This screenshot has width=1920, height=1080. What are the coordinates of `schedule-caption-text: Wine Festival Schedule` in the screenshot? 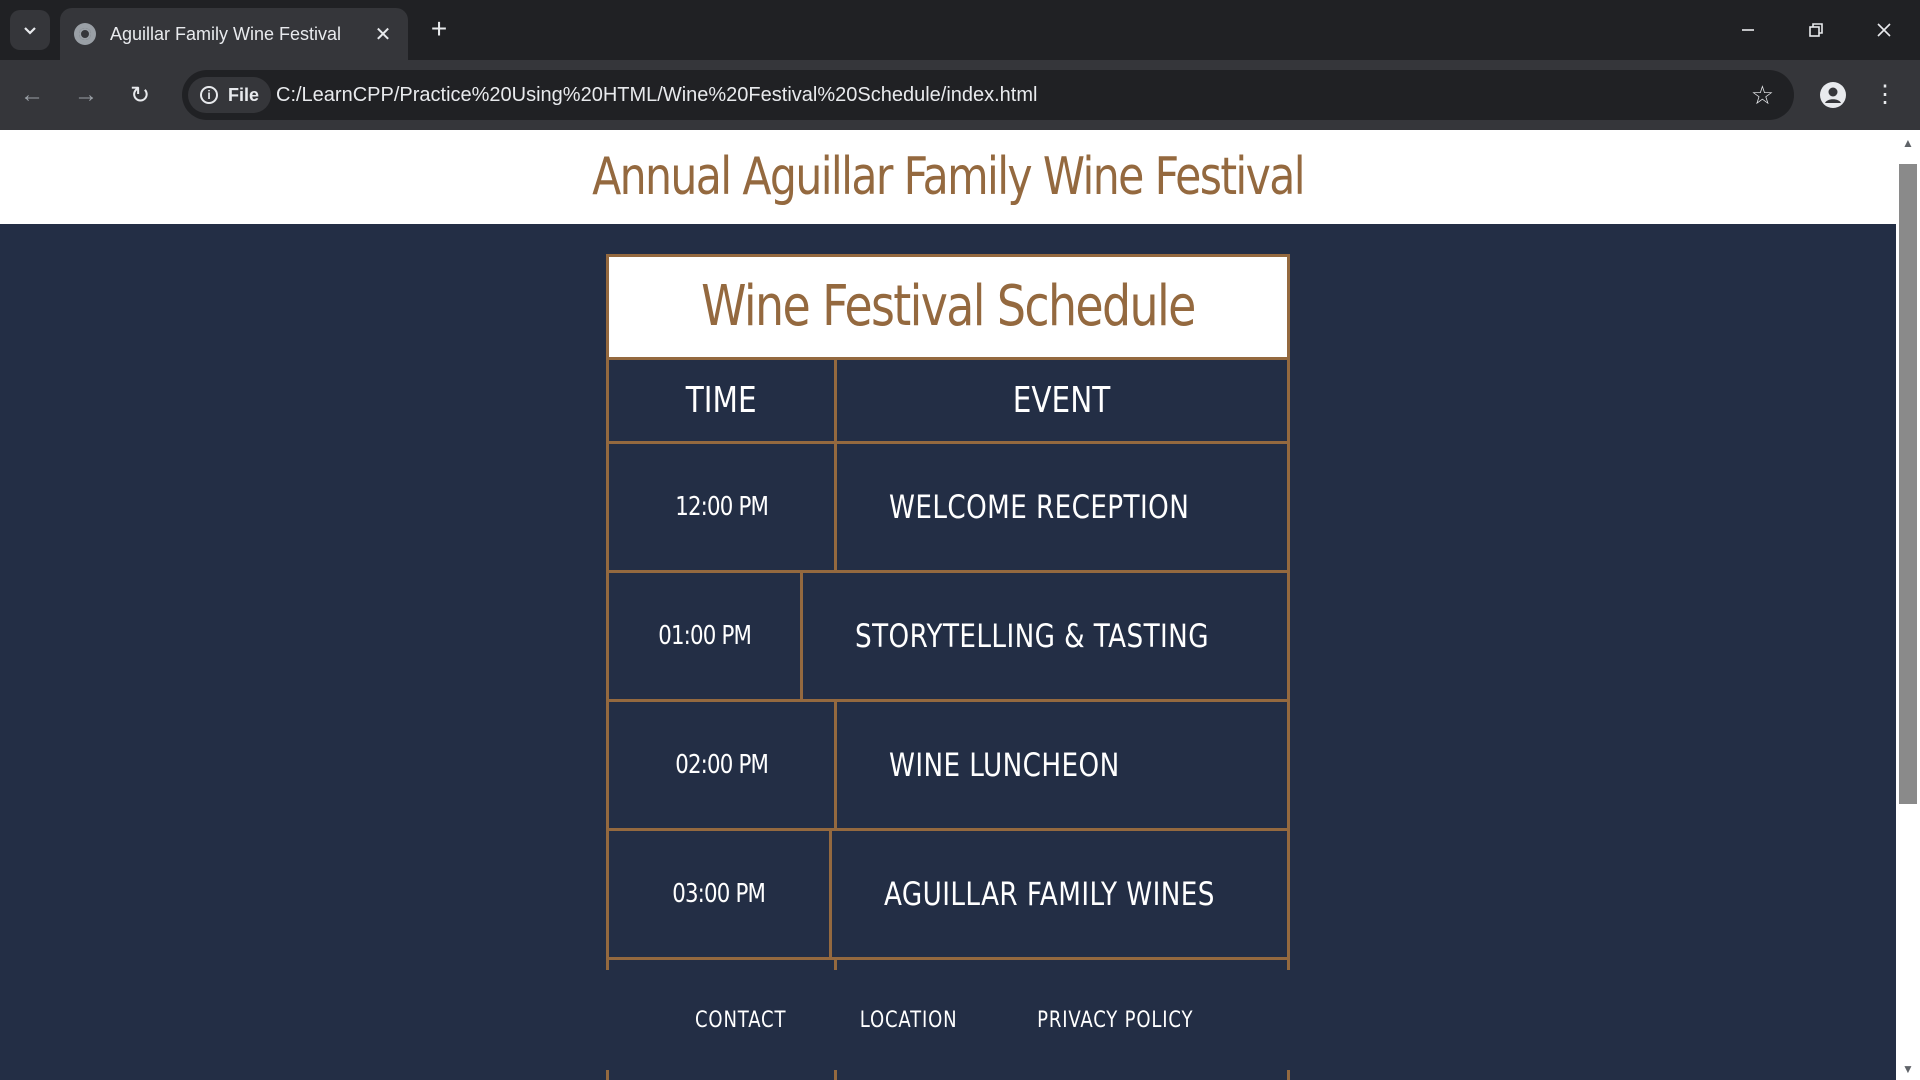 It's located at (948, 306).